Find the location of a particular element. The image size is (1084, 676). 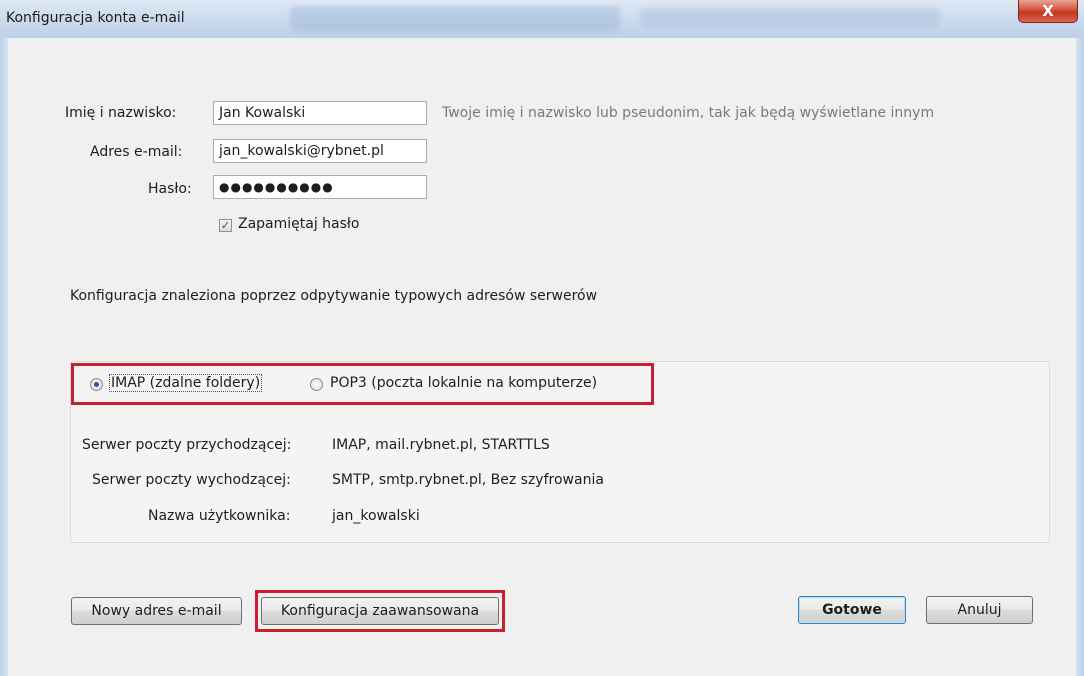

protocol-highlight-frame is located at coordinates (362, 384).